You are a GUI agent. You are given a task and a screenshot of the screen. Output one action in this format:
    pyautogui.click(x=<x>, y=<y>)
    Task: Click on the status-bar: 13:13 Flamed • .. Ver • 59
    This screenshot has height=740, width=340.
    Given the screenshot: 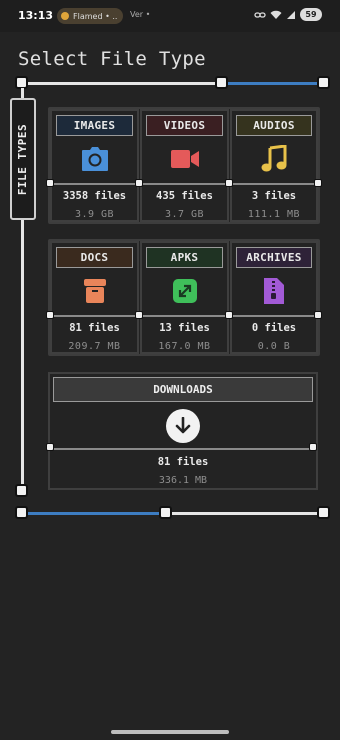 What is the action you would take?
    pyautogui.click(x=170, y=16)
    